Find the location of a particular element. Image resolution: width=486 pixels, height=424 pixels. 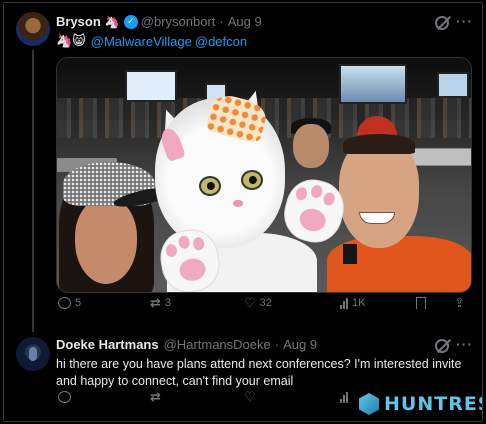

photo-man-hair is located at coordinates (379, 144).